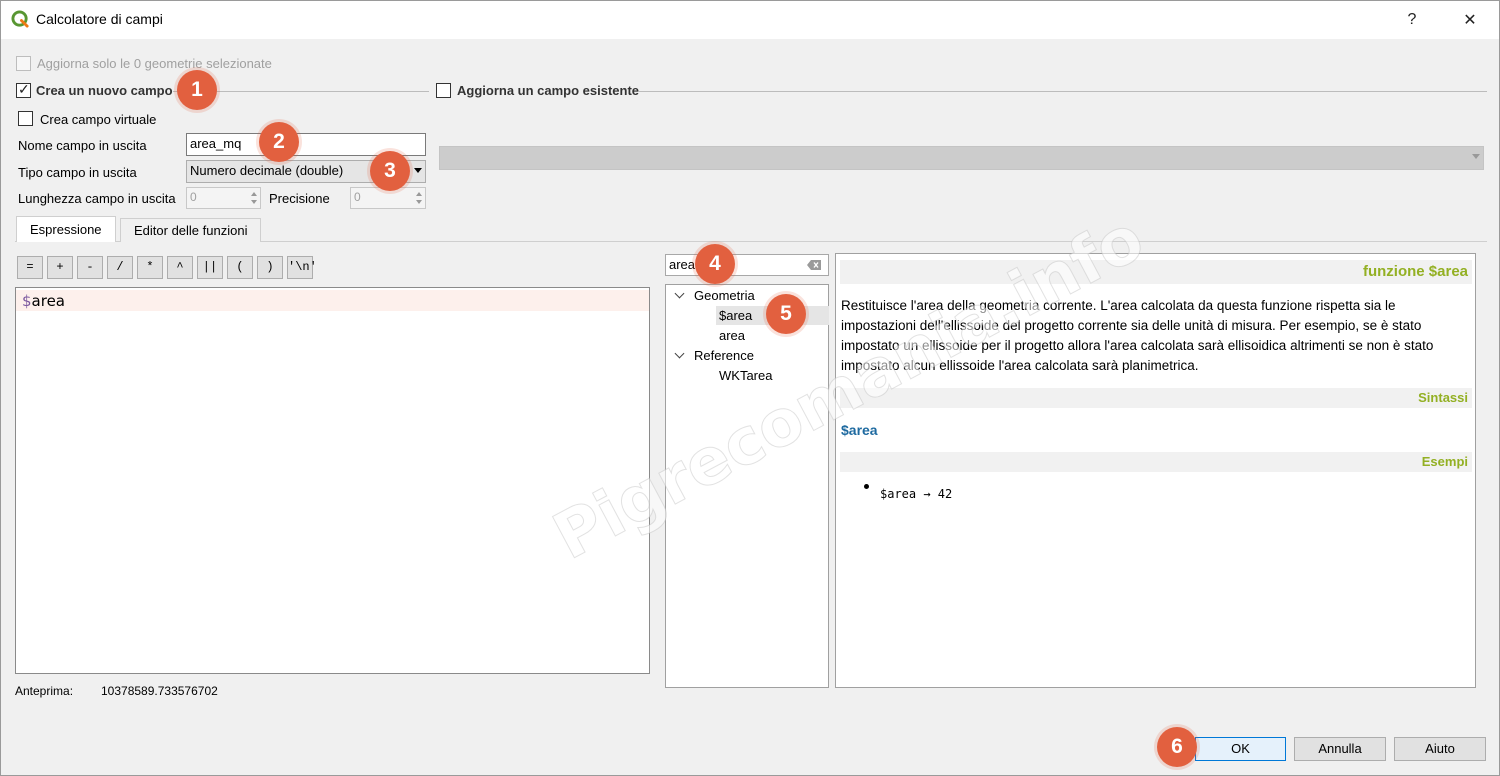 The width and height of the screenshot is (1500, 776). Describe the element at coordinates (154, 63) in the screenshot. I see `update-selected-label: Aggiorna solo le 0 geometrie selezionate` at that location.